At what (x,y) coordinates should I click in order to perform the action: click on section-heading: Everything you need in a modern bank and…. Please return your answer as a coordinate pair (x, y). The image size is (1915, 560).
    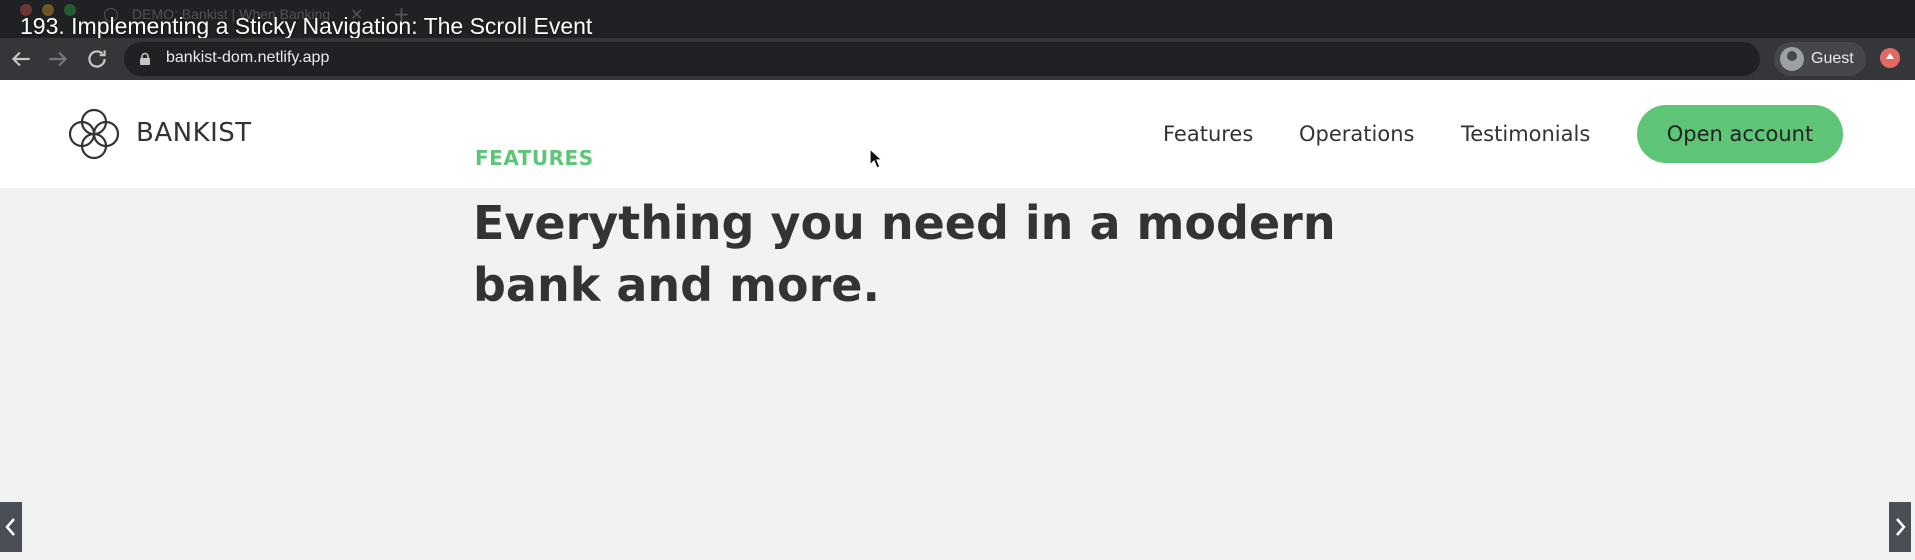
    Looking at the image, I should click on (904, 254).